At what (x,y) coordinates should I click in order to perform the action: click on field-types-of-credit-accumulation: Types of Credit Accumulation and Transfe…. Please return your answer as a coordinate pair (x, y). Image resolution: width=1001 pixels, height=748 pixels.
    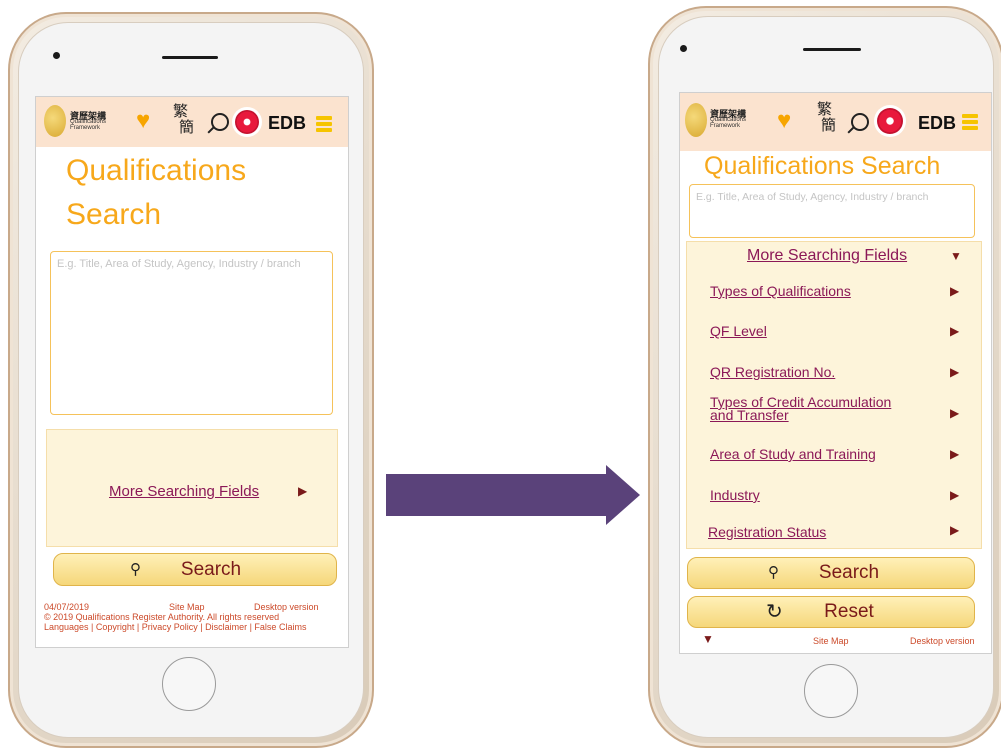
    Looking at the image, I should click on (800, 408).